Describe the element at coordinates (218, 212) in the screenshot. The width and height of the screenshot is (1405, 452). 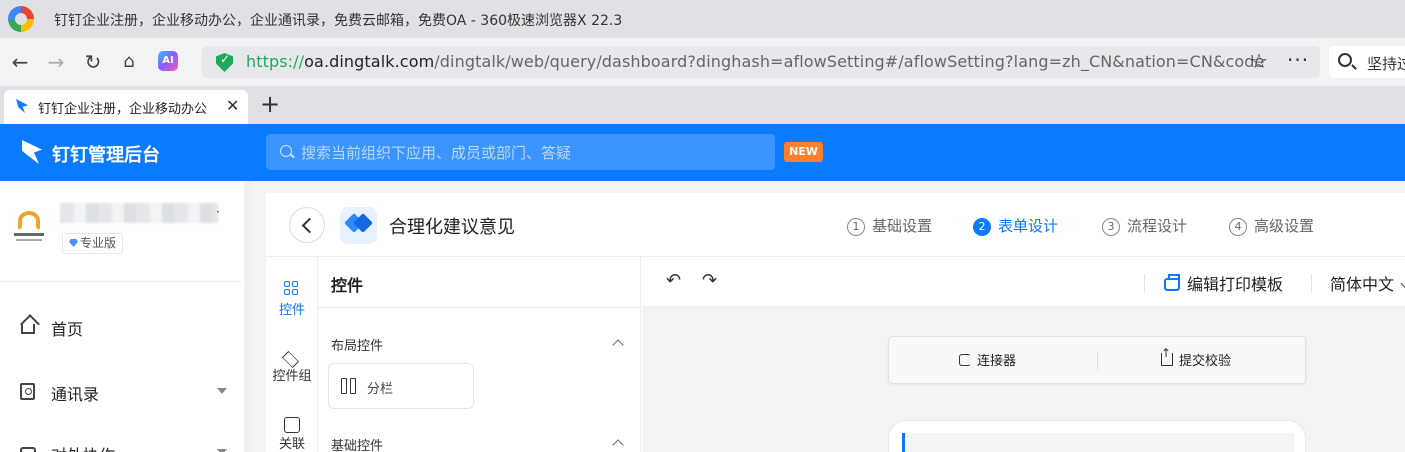
I see `org-name-suffix: ·` at that location.